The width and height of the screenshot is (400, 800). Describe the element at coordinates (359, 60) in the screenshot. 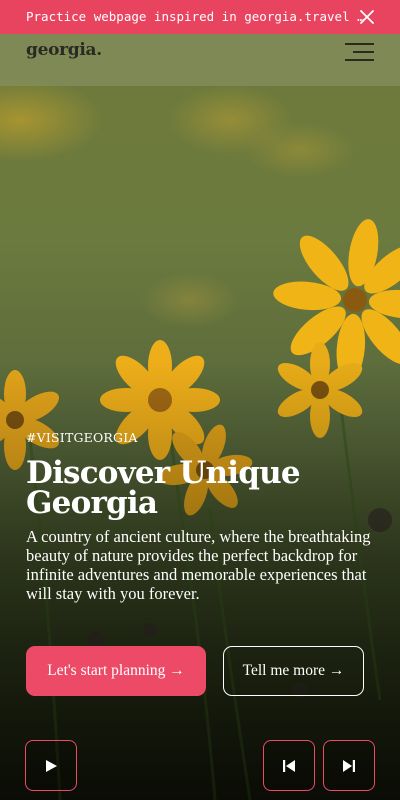

I see `menu-line-bottom` at that location.